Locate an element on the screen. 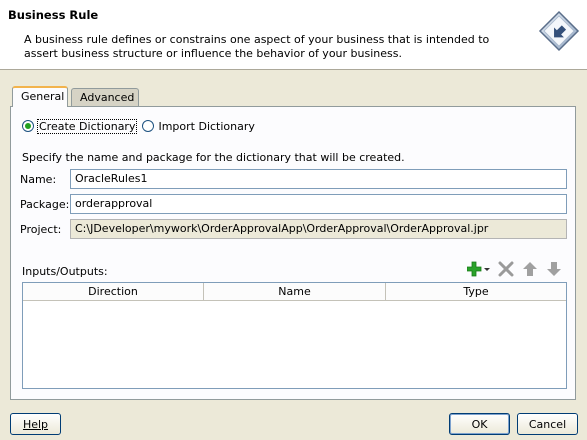 The width and height of the screenshot is (587, 440). column-header-name: Name is located at coordinates (295, 291).